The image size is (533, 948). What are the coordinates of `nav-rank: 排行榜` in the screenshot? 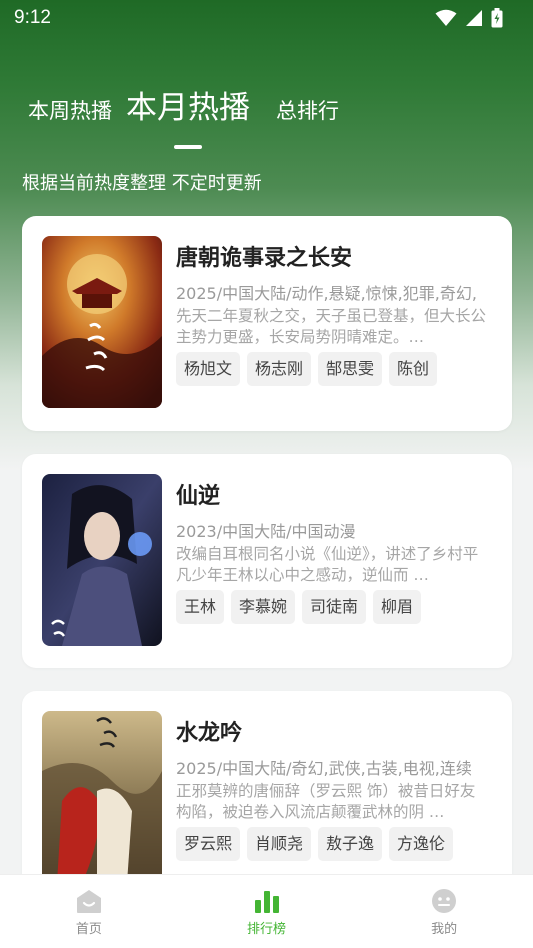 It's located at (267, 911).